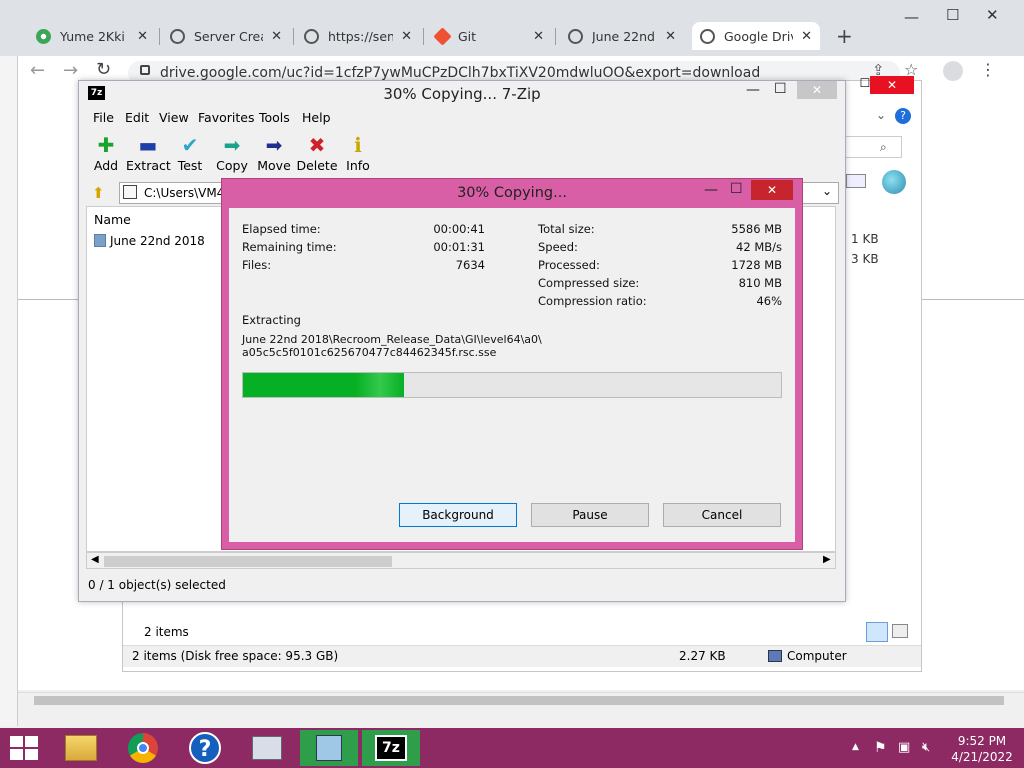 This screenshot has height=768, width=1024. I want to click on progress-bar-fill, so click(324, 385).